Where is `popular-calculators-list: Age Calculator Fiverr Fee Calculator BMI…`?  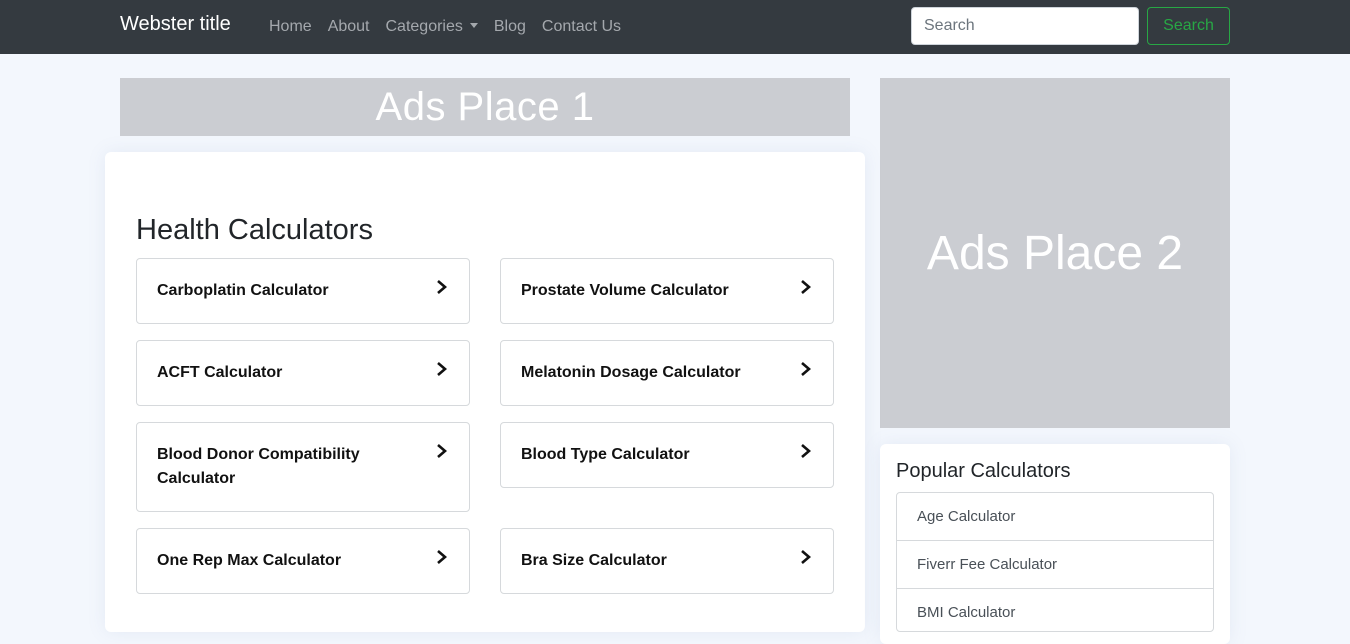
popular-calculators-list: Age Calculator Fiverr Fee Calculator BMI… is located at coordinates (1055, 562).